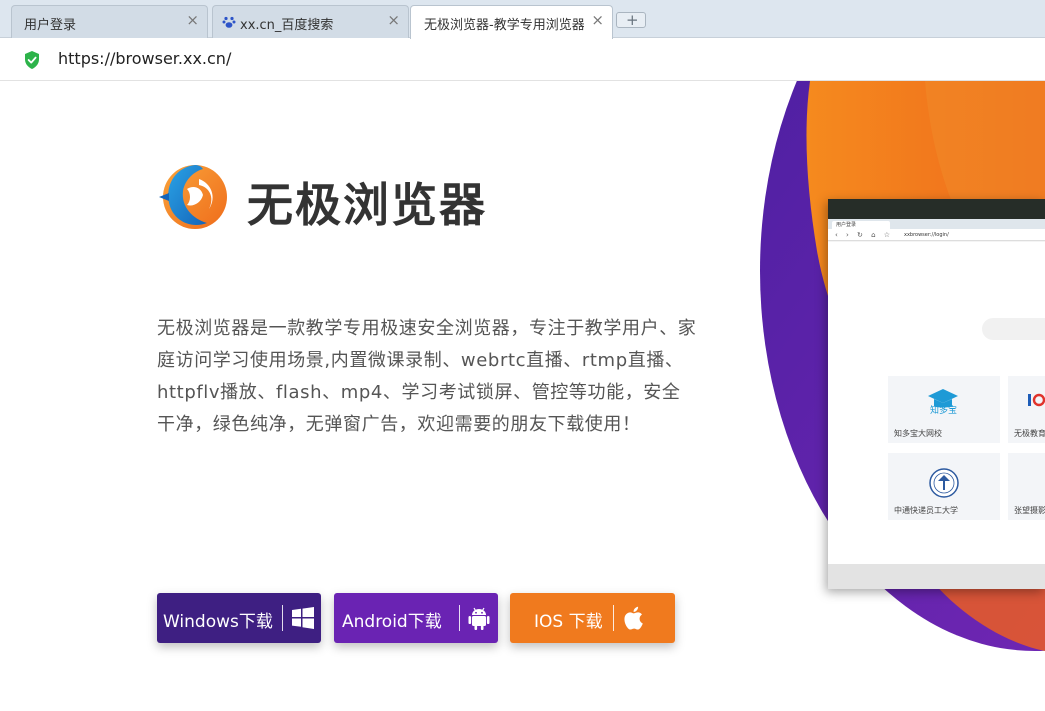 The image size is (1045, 711). Describe the element at coordinates (392, 622) in the screenshot. I see `button-label: Android下载` at that location.